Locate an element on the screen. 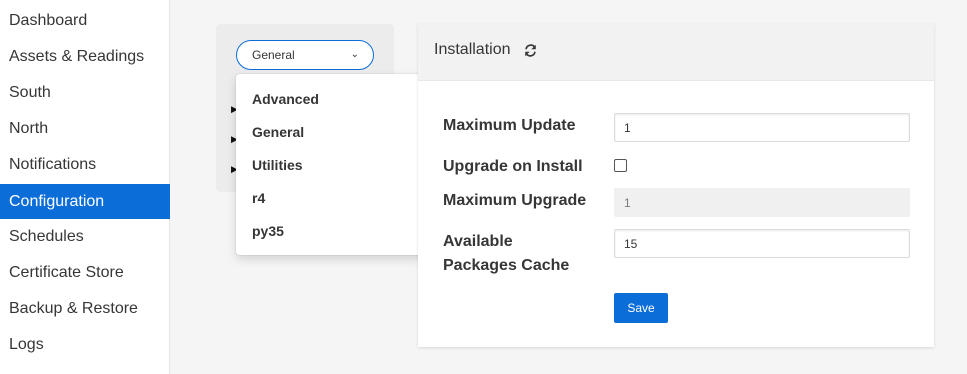  dropdown-option-py35: py35 is located at coordinates (268, 231).